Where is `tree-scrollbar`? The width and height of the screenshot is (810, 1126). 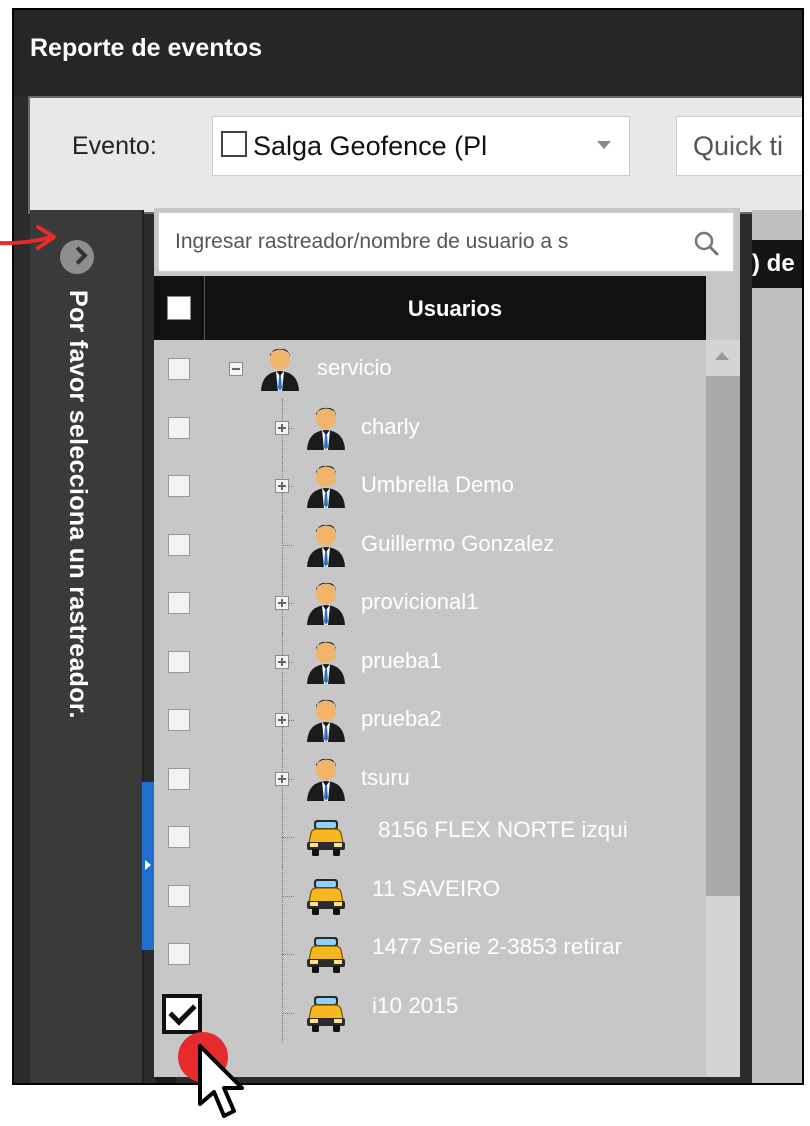 tree-scrollbar is located at coordinates (723, 708).